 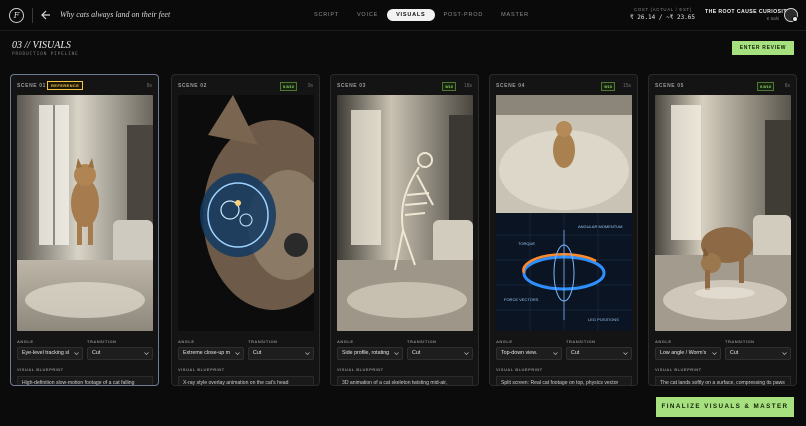 What do you see at coordinates (669, 86) in the screenshot?
I see `scene-label: SCENE 05` at bounding box center [669, 86].